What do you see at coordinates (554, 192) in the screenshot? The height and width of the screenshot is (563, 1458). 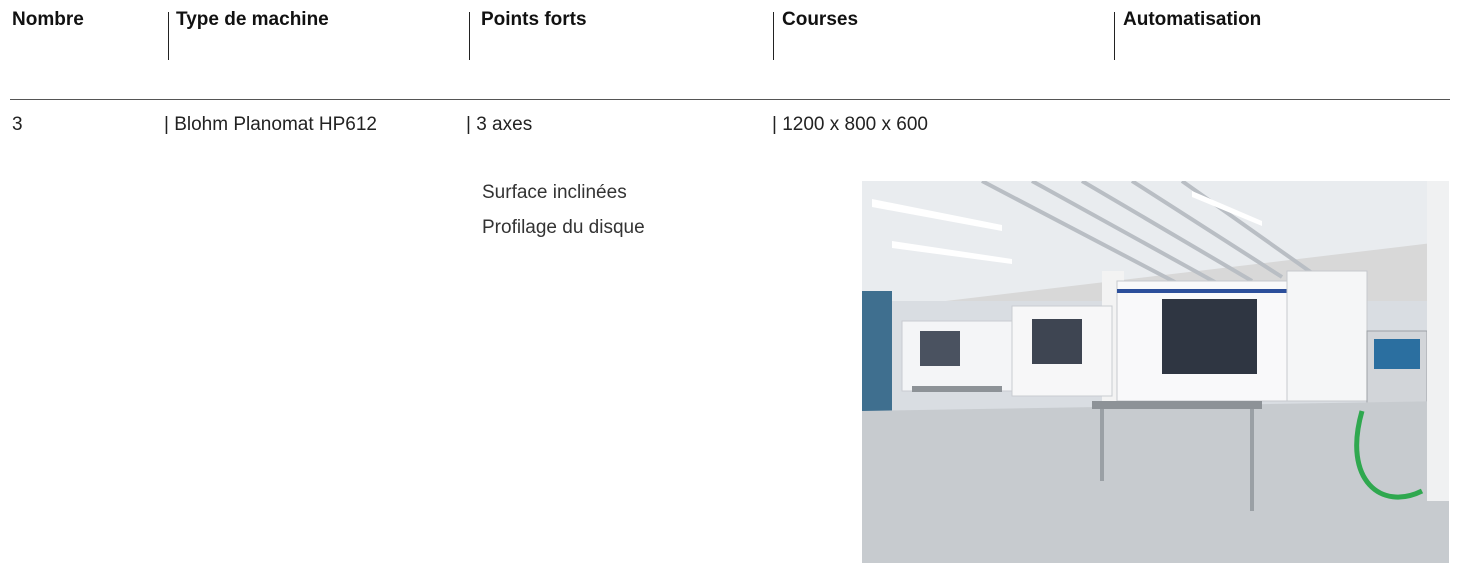 I see `points-forts-item: Surface inclinées` at bounding box center [554, 192].